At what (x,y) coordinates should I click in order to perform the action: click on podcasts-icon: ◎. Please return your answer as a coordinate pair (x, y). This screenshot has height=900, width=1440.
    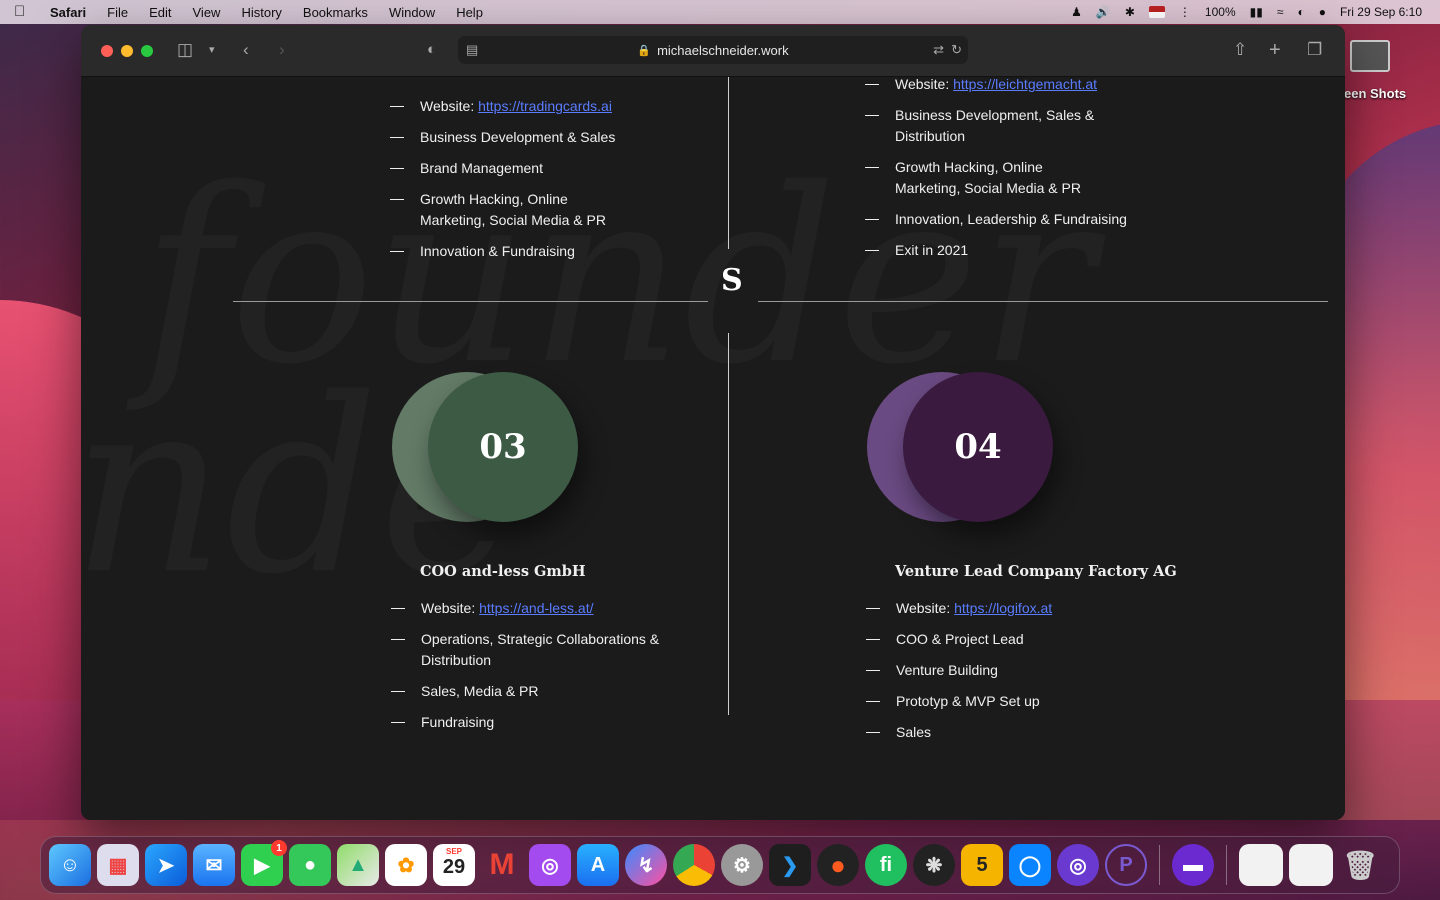
    Looking at the image, I should click on (550, 865).